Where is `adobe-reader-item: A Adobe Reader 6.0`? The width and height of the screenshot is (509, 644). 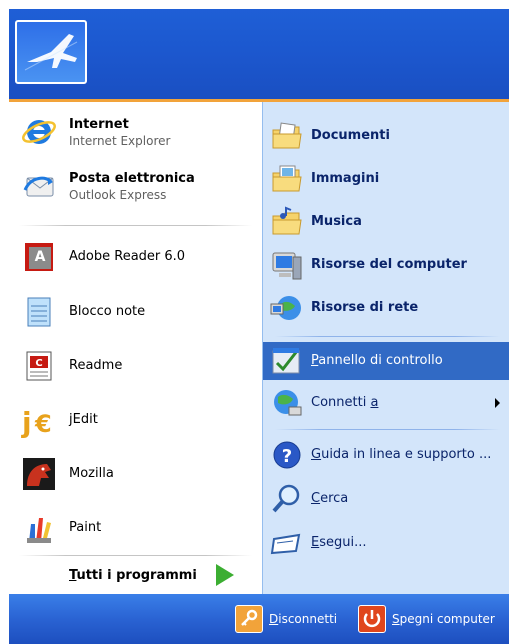
adobe-reader-item: A Adobe Reader 6.0 is located at coordinates (135, 257).